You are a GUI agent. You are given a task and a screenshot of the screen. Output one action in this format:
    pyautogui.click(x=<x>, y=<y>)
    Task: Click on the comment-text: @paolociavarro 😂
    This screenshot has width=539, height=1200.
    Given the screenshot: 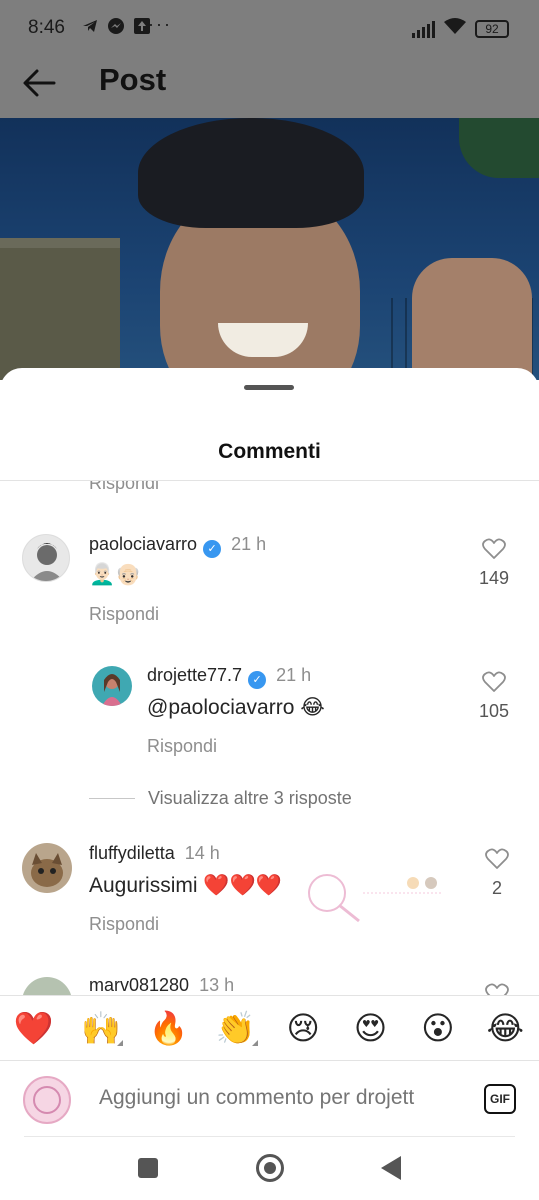 What is the action you would take?
    pyautogui.click(x=236, y=707)
    